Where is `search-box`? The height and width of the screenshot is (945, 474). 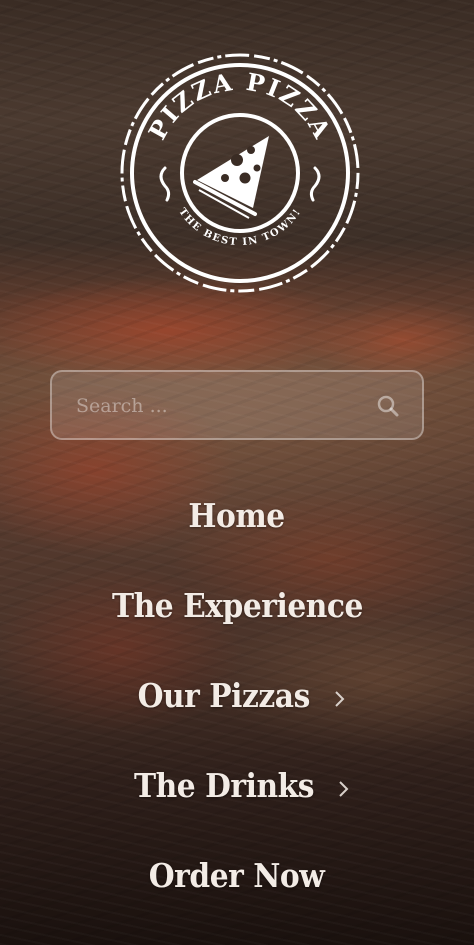
search-box is located at coordinates (237, 405).